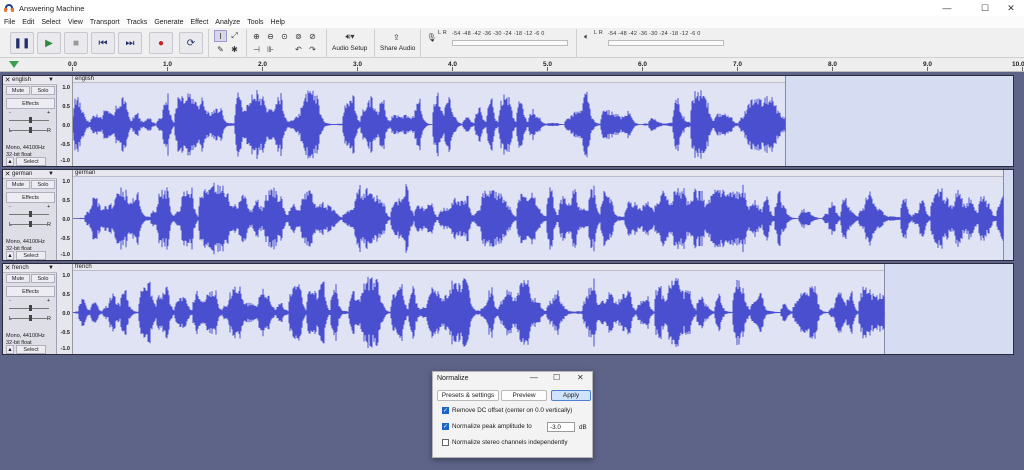 Image resolution: width=1024 pixels, height=470 pixels. I want to click on timeline-ruler: 0.0 1.0 2.0 3.0 4.0 5.0 6.0 7.0 8.0 9.0 10.0, so click(512, 65).